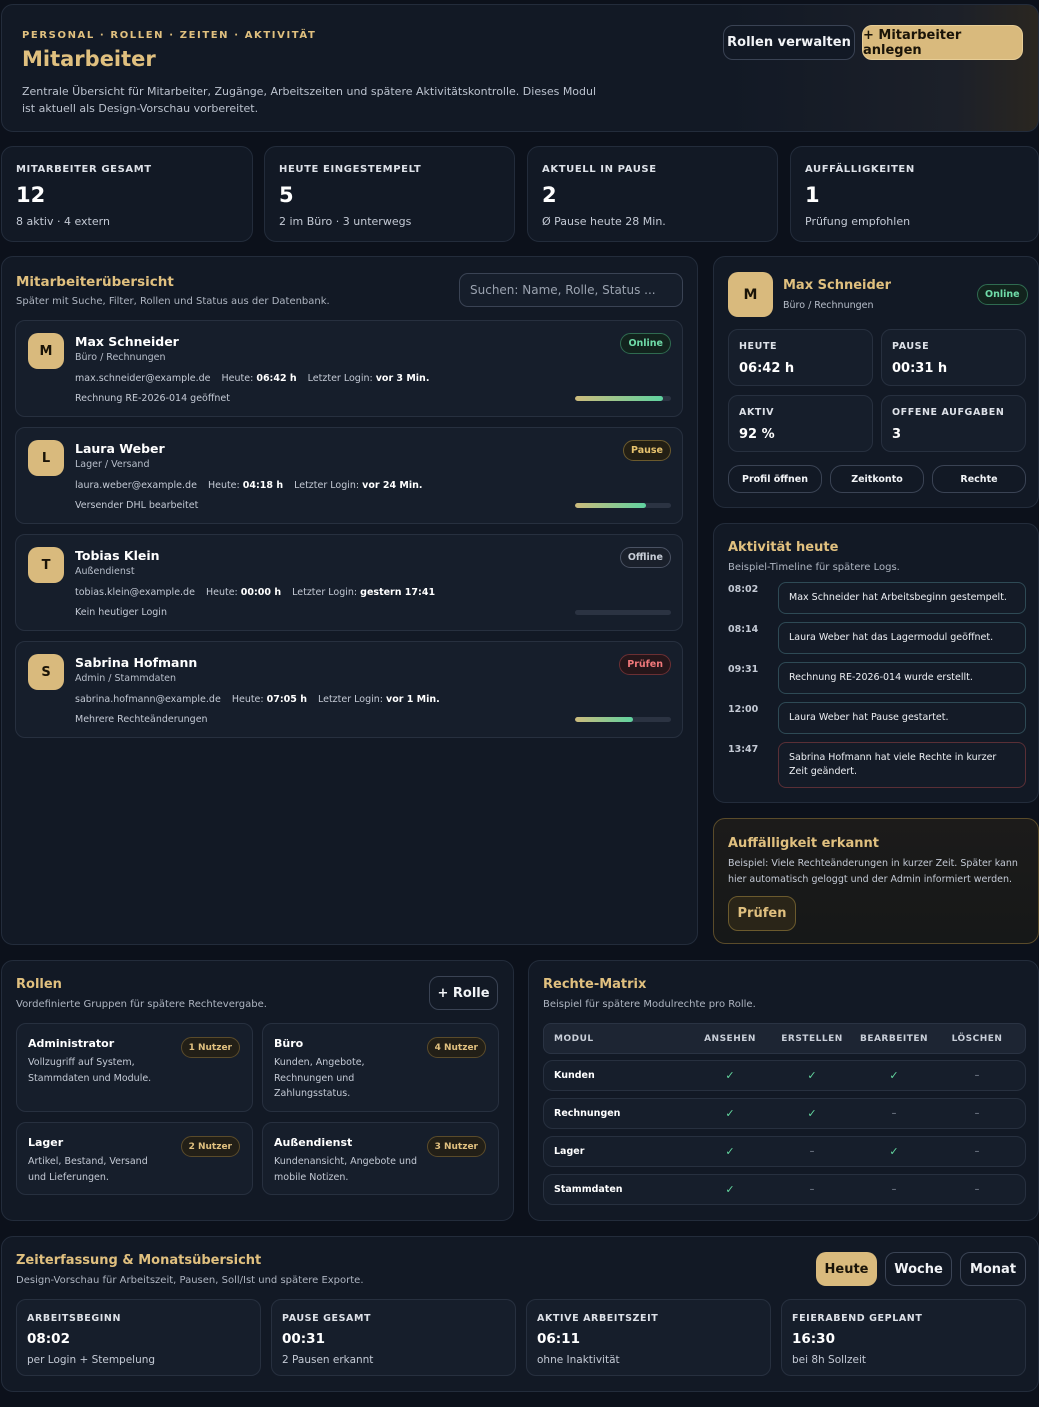 The height and width of the screenshot is (1407, 1039). I want to click on time-card-sub: per Login + Stempelung, so click(91, 1360).